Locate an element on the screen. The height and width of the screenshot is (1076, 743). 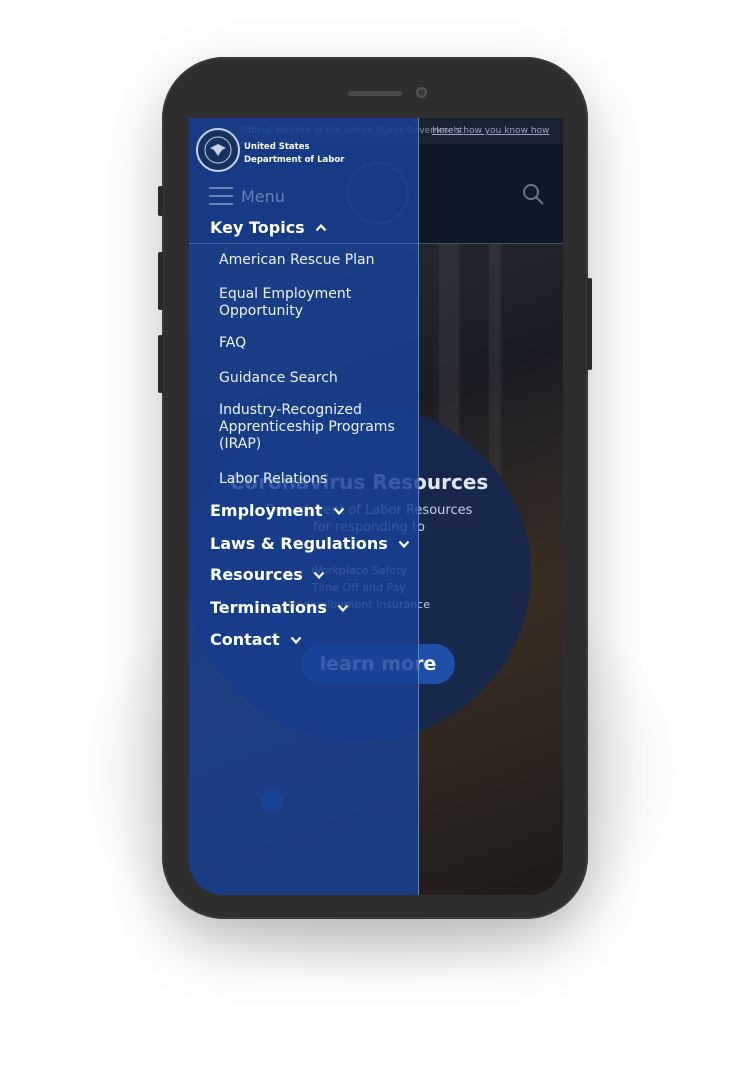
menu-label: Menu is located at coordinates (263, 196).